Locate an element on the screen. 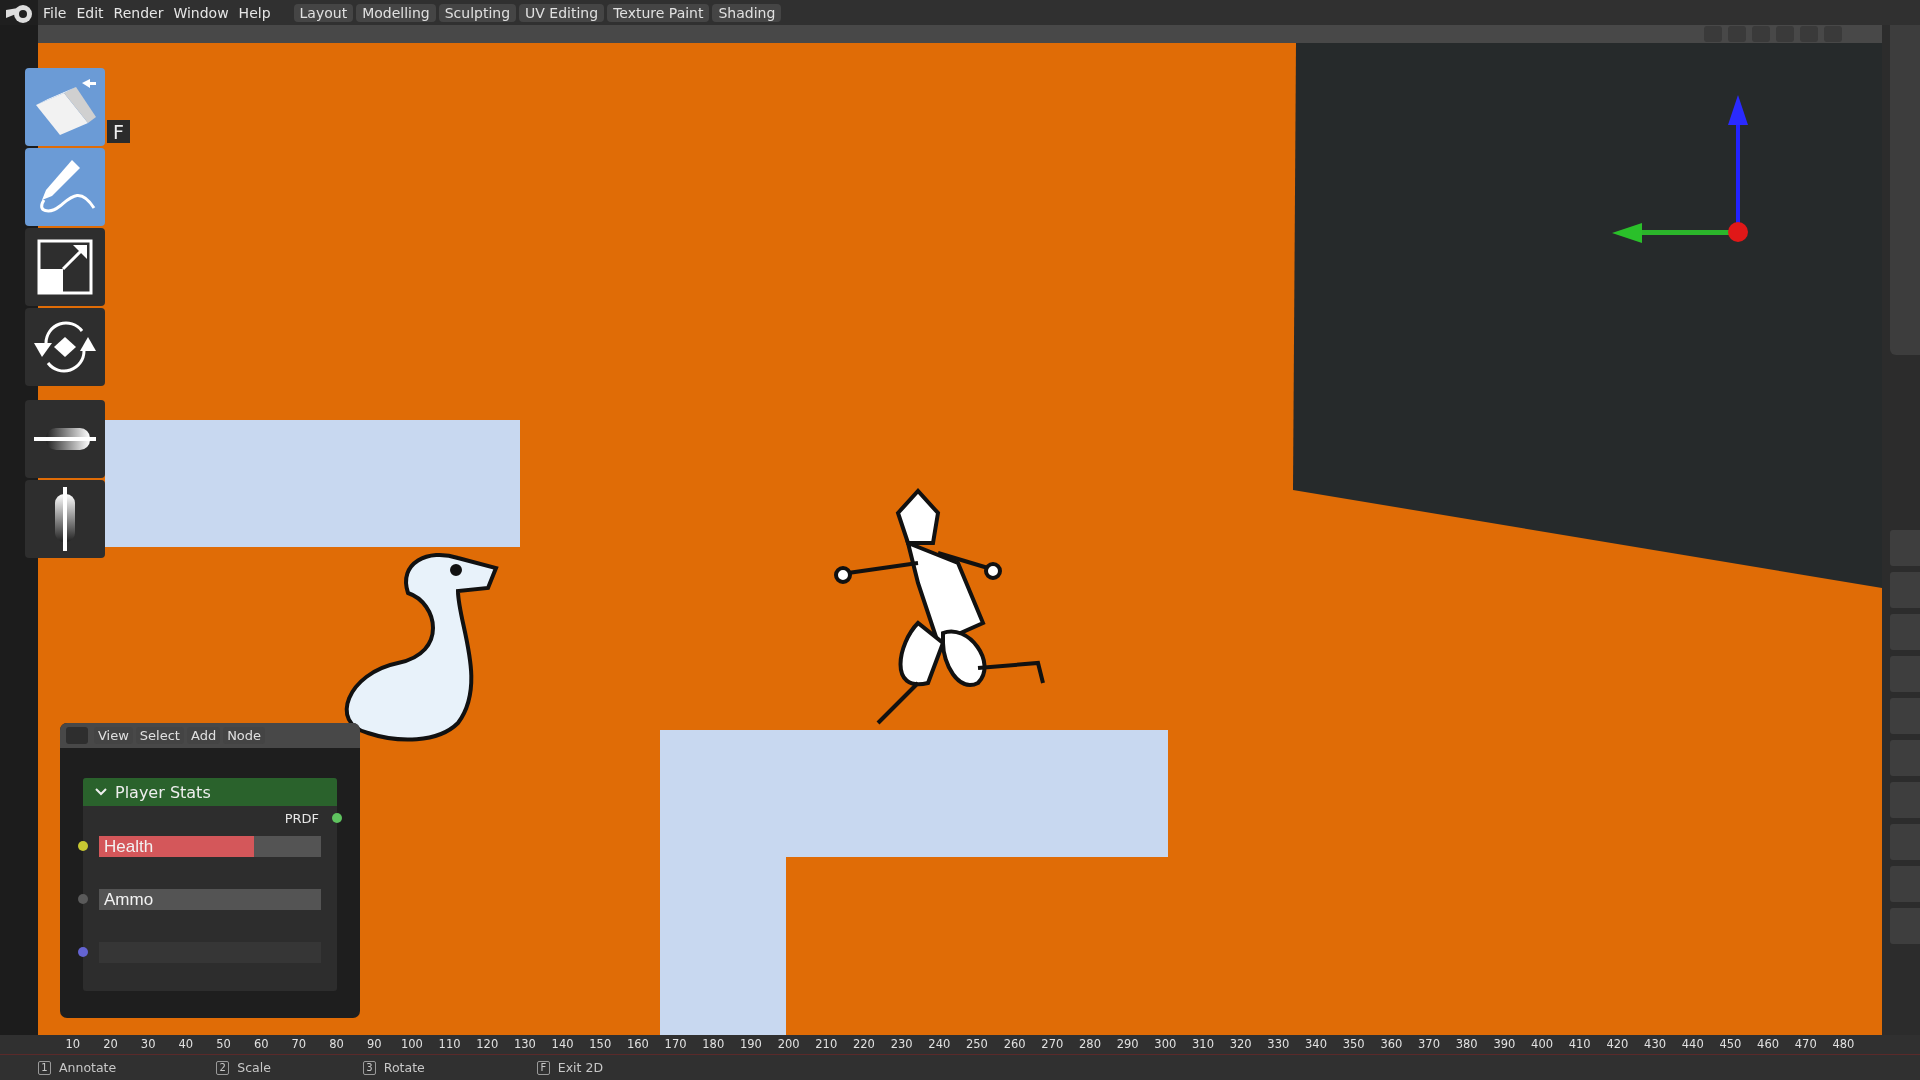 Image resolution: width=1920 pixels, height=1080 pixels. workspace-tab: Texture Paint is located at coordinates (658, 12).